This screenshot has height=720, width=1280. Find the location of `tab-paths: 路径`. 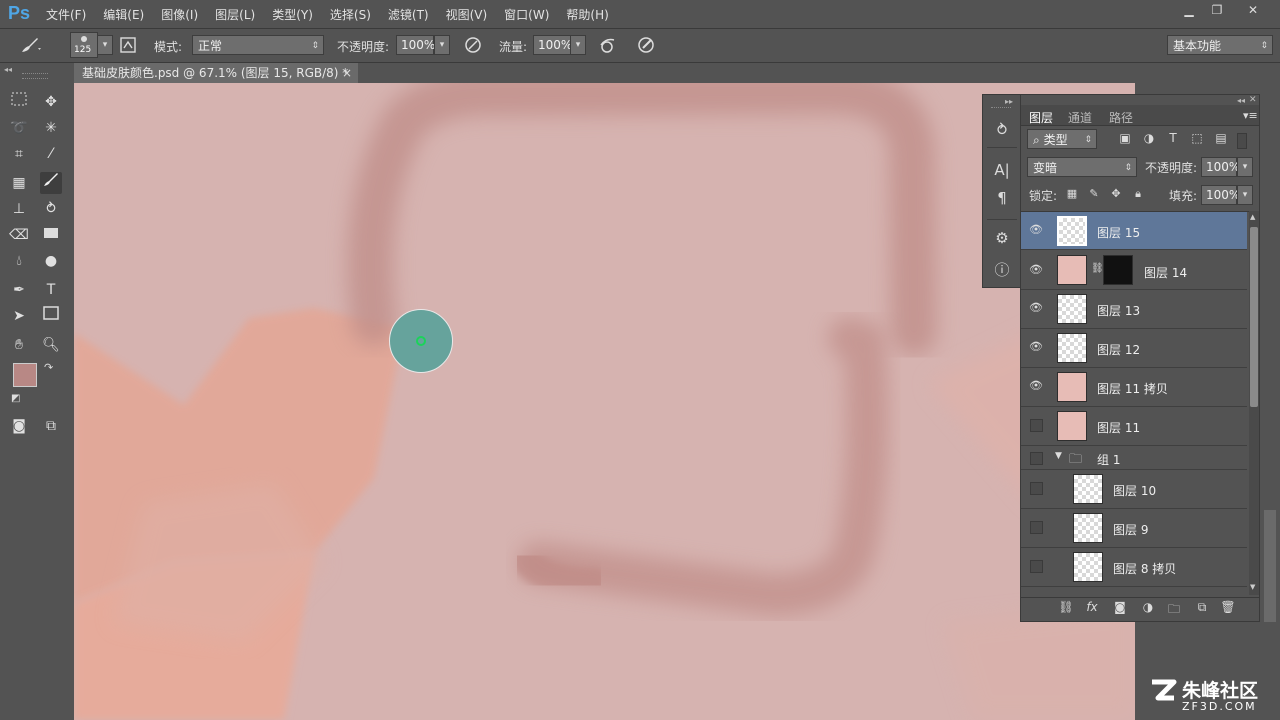

tab-paths: 路径 is located at coordinates (1121, 117).